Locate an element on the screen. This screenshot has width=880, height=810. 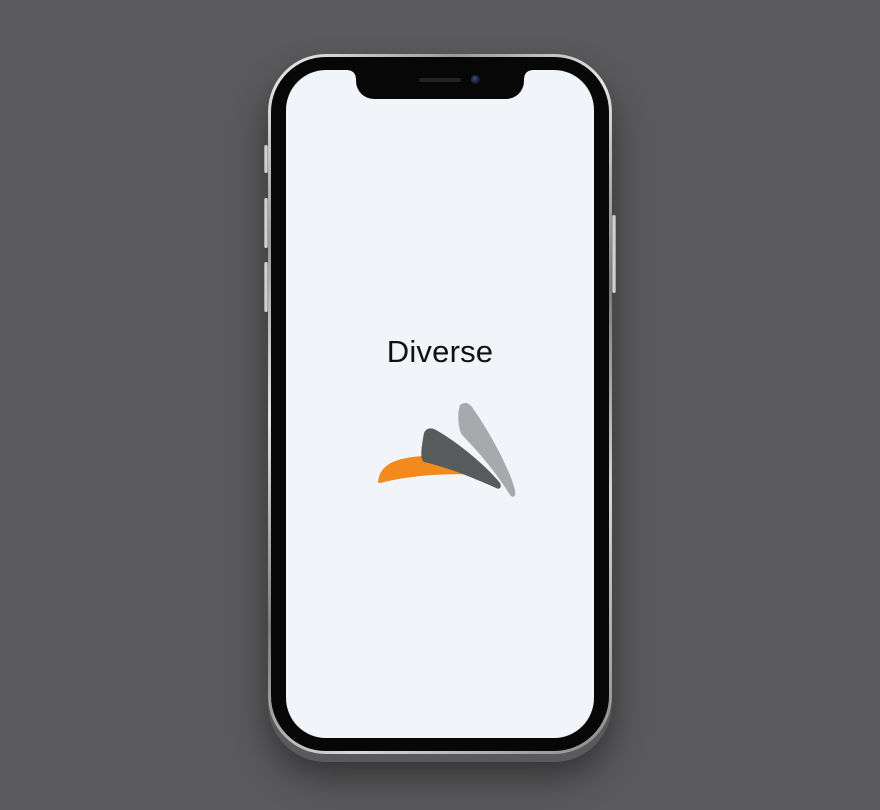
app-title: Diverse is located at coordinates (440, 351).